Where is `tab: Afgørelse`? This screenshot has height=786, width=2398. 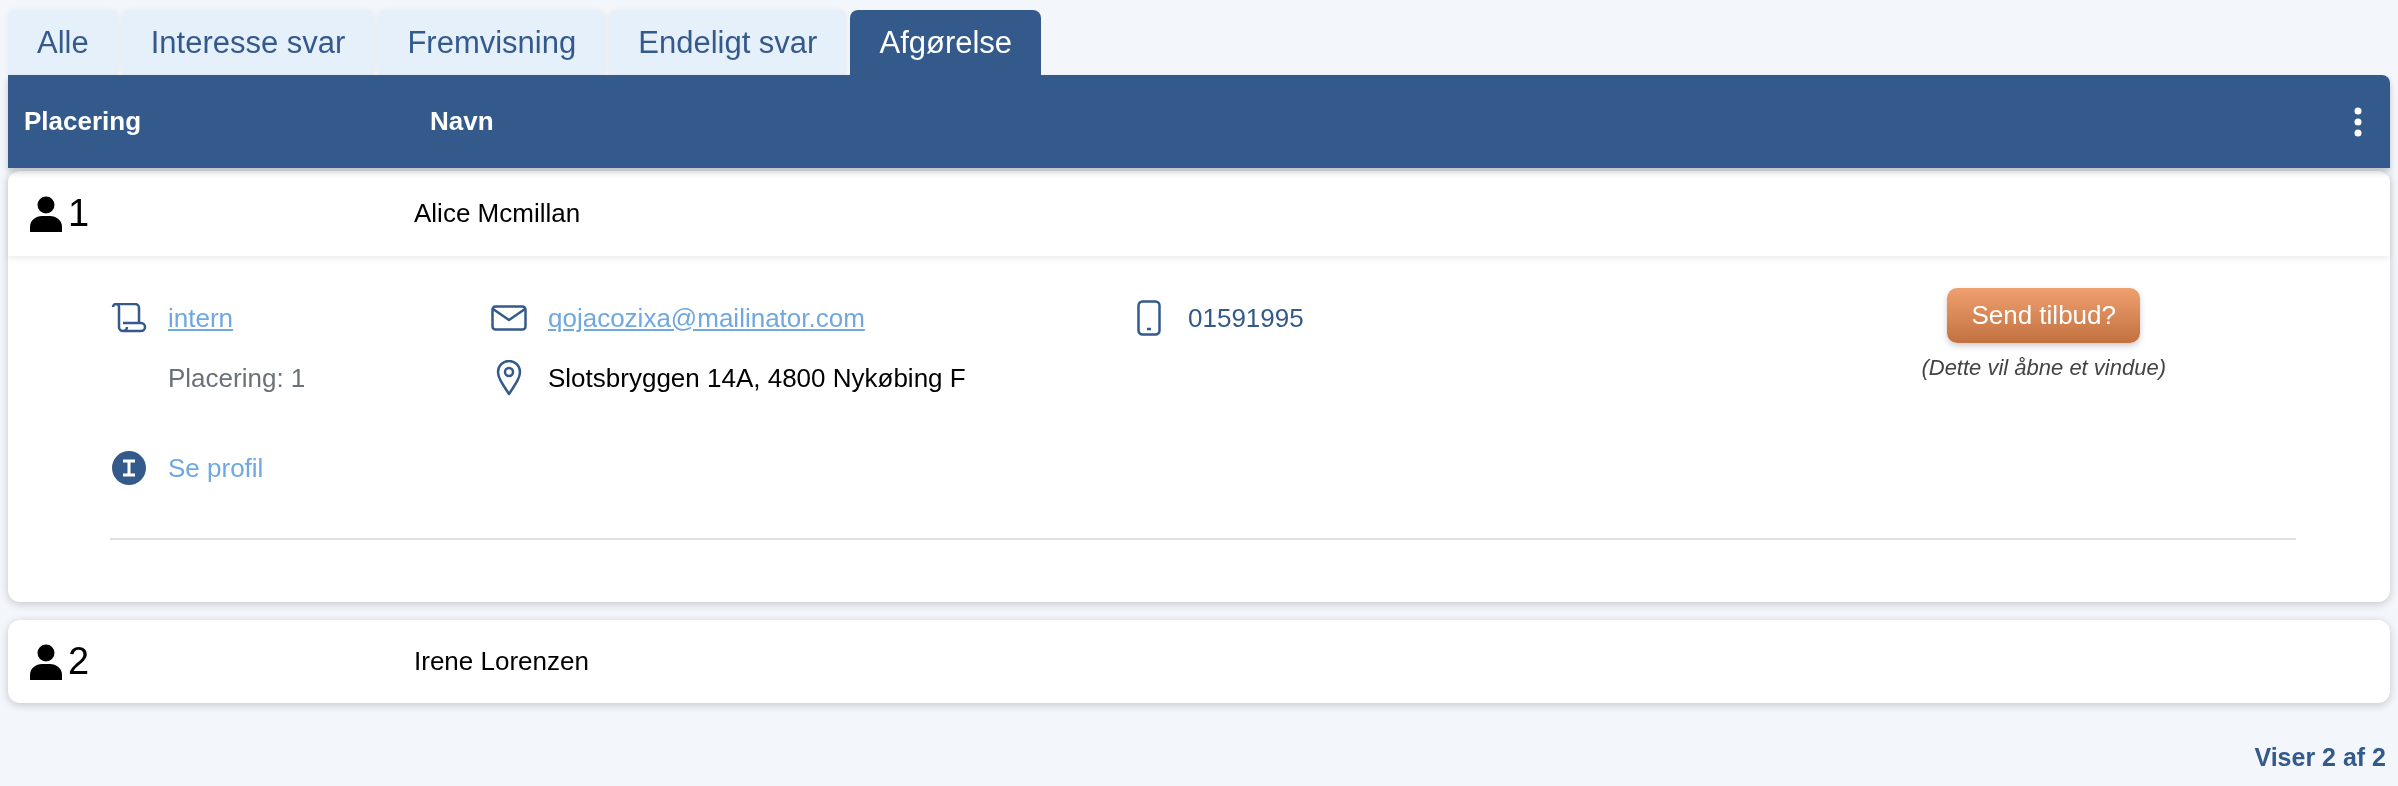 tab: Afgørelse is located at coordinates (946, 42).